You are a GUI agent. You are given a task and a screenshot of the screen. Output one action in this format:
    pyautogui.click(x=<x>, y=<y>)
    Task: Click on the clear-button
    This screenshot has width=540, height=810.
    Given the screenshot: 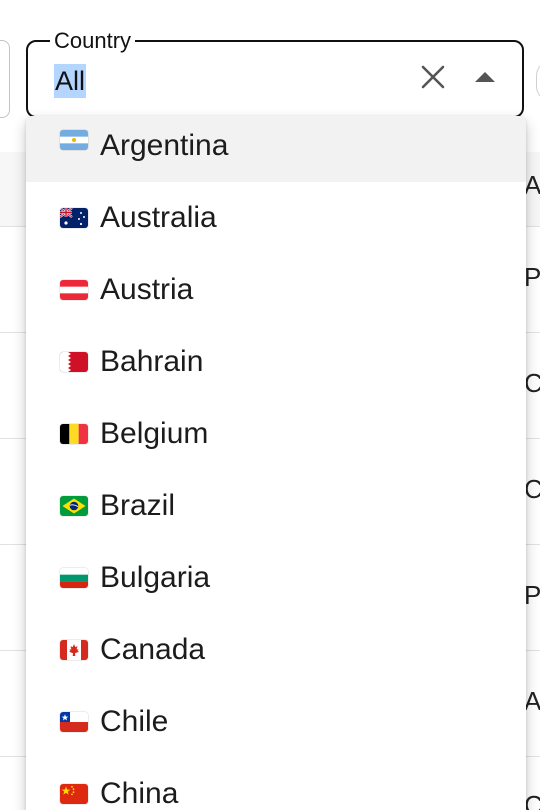 What is the action you would take?
    pyautogui.click(x=433, y=79)
    